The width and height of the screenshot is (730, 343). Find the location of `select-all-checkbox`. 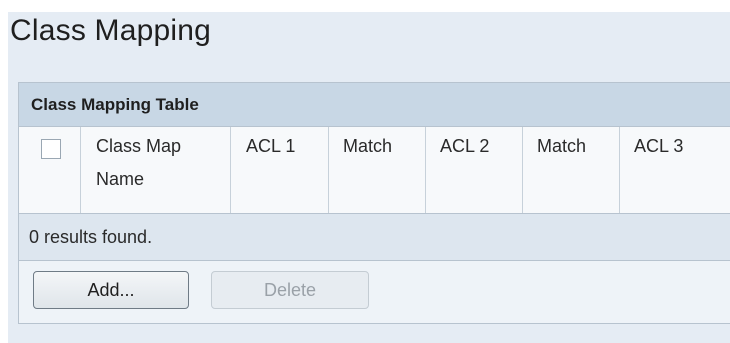

select-all-checkbox is located at coordinates (51, 149).